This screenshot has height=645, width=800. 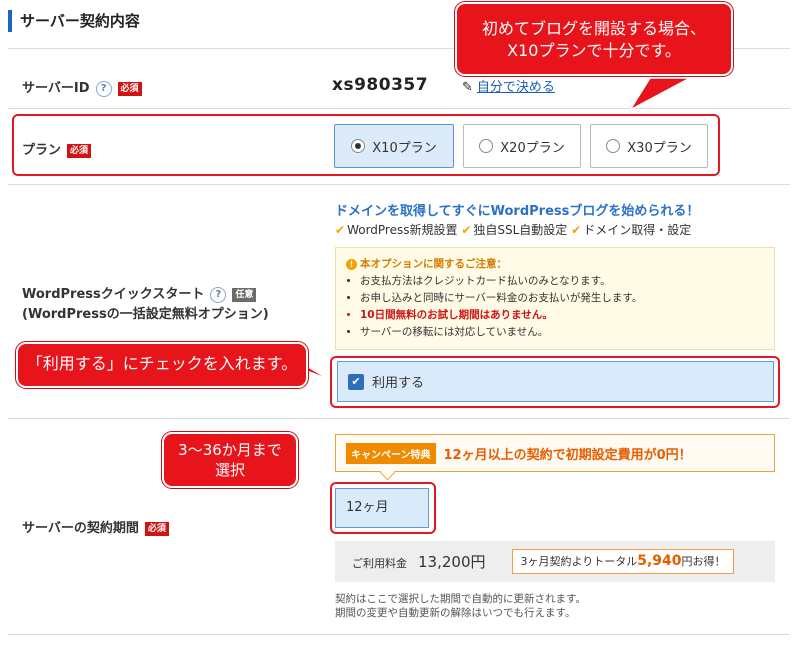 I want to click on period-callout: 3〜36か月まで 選択, so click(x=230, y=460).